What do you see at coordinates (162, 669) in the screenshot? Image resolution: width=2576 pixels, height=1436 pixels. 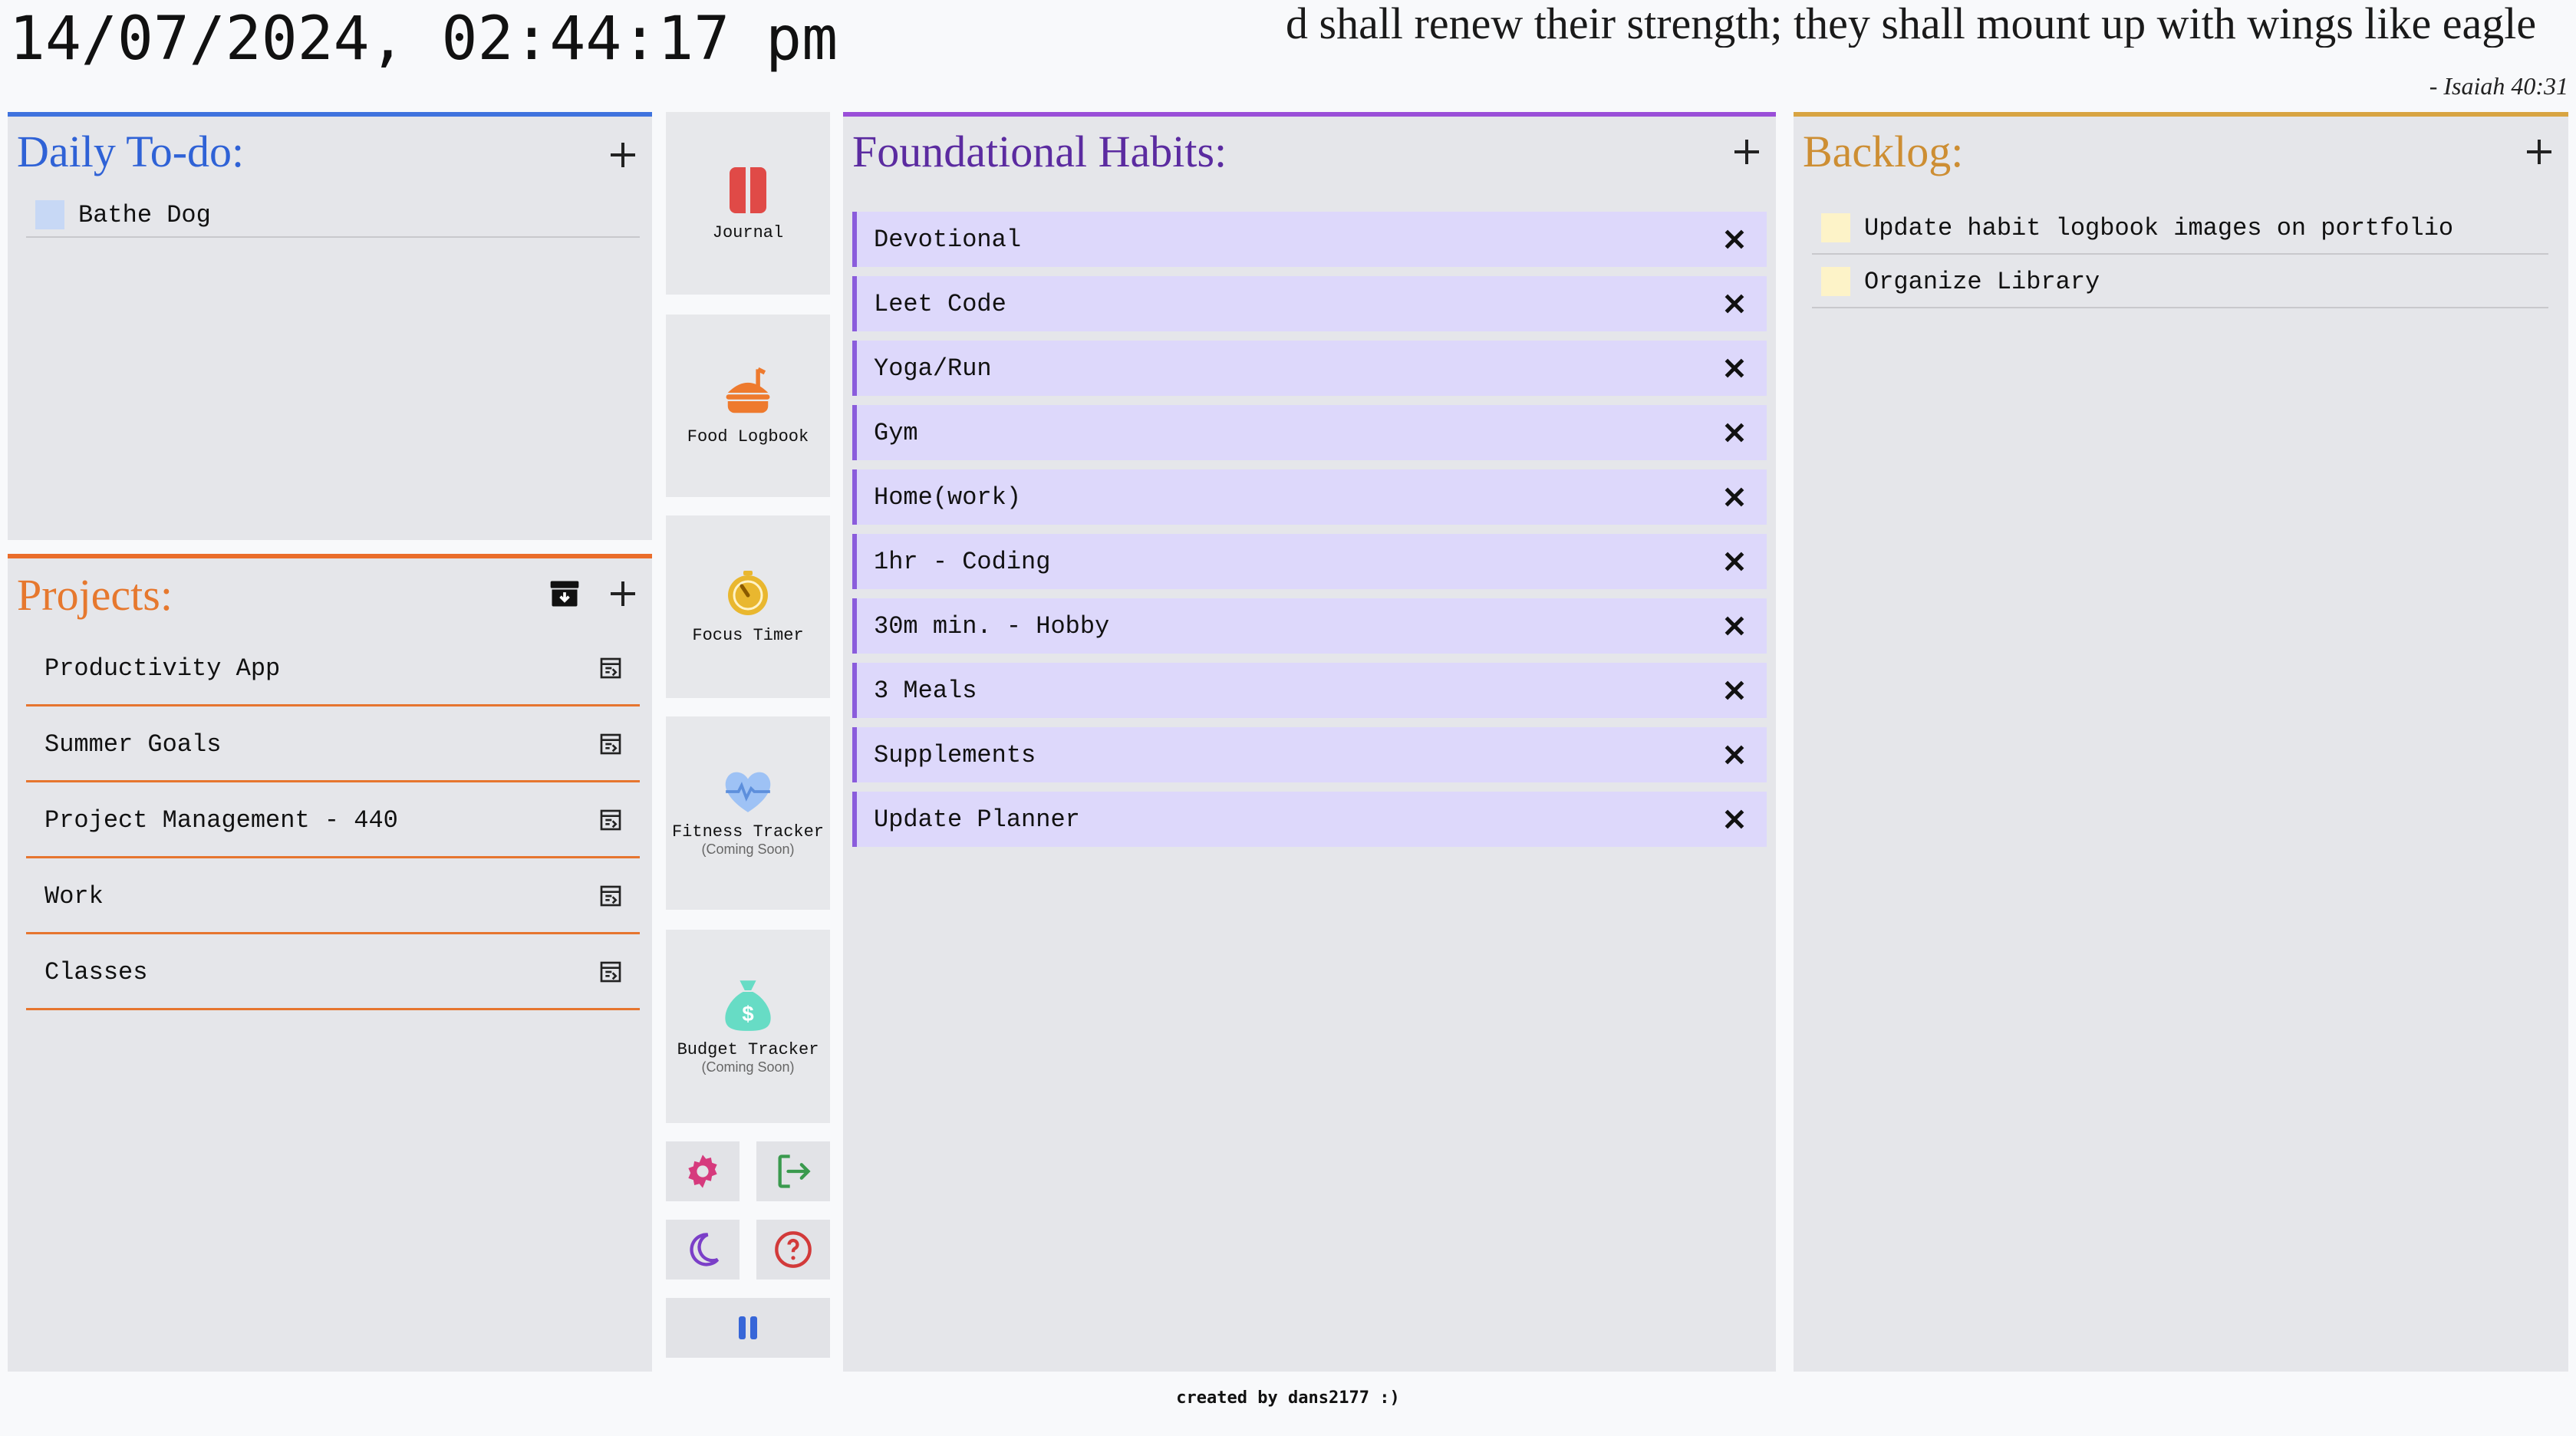 I see `project-label: Productivity App` at bounding box center [162, 669].